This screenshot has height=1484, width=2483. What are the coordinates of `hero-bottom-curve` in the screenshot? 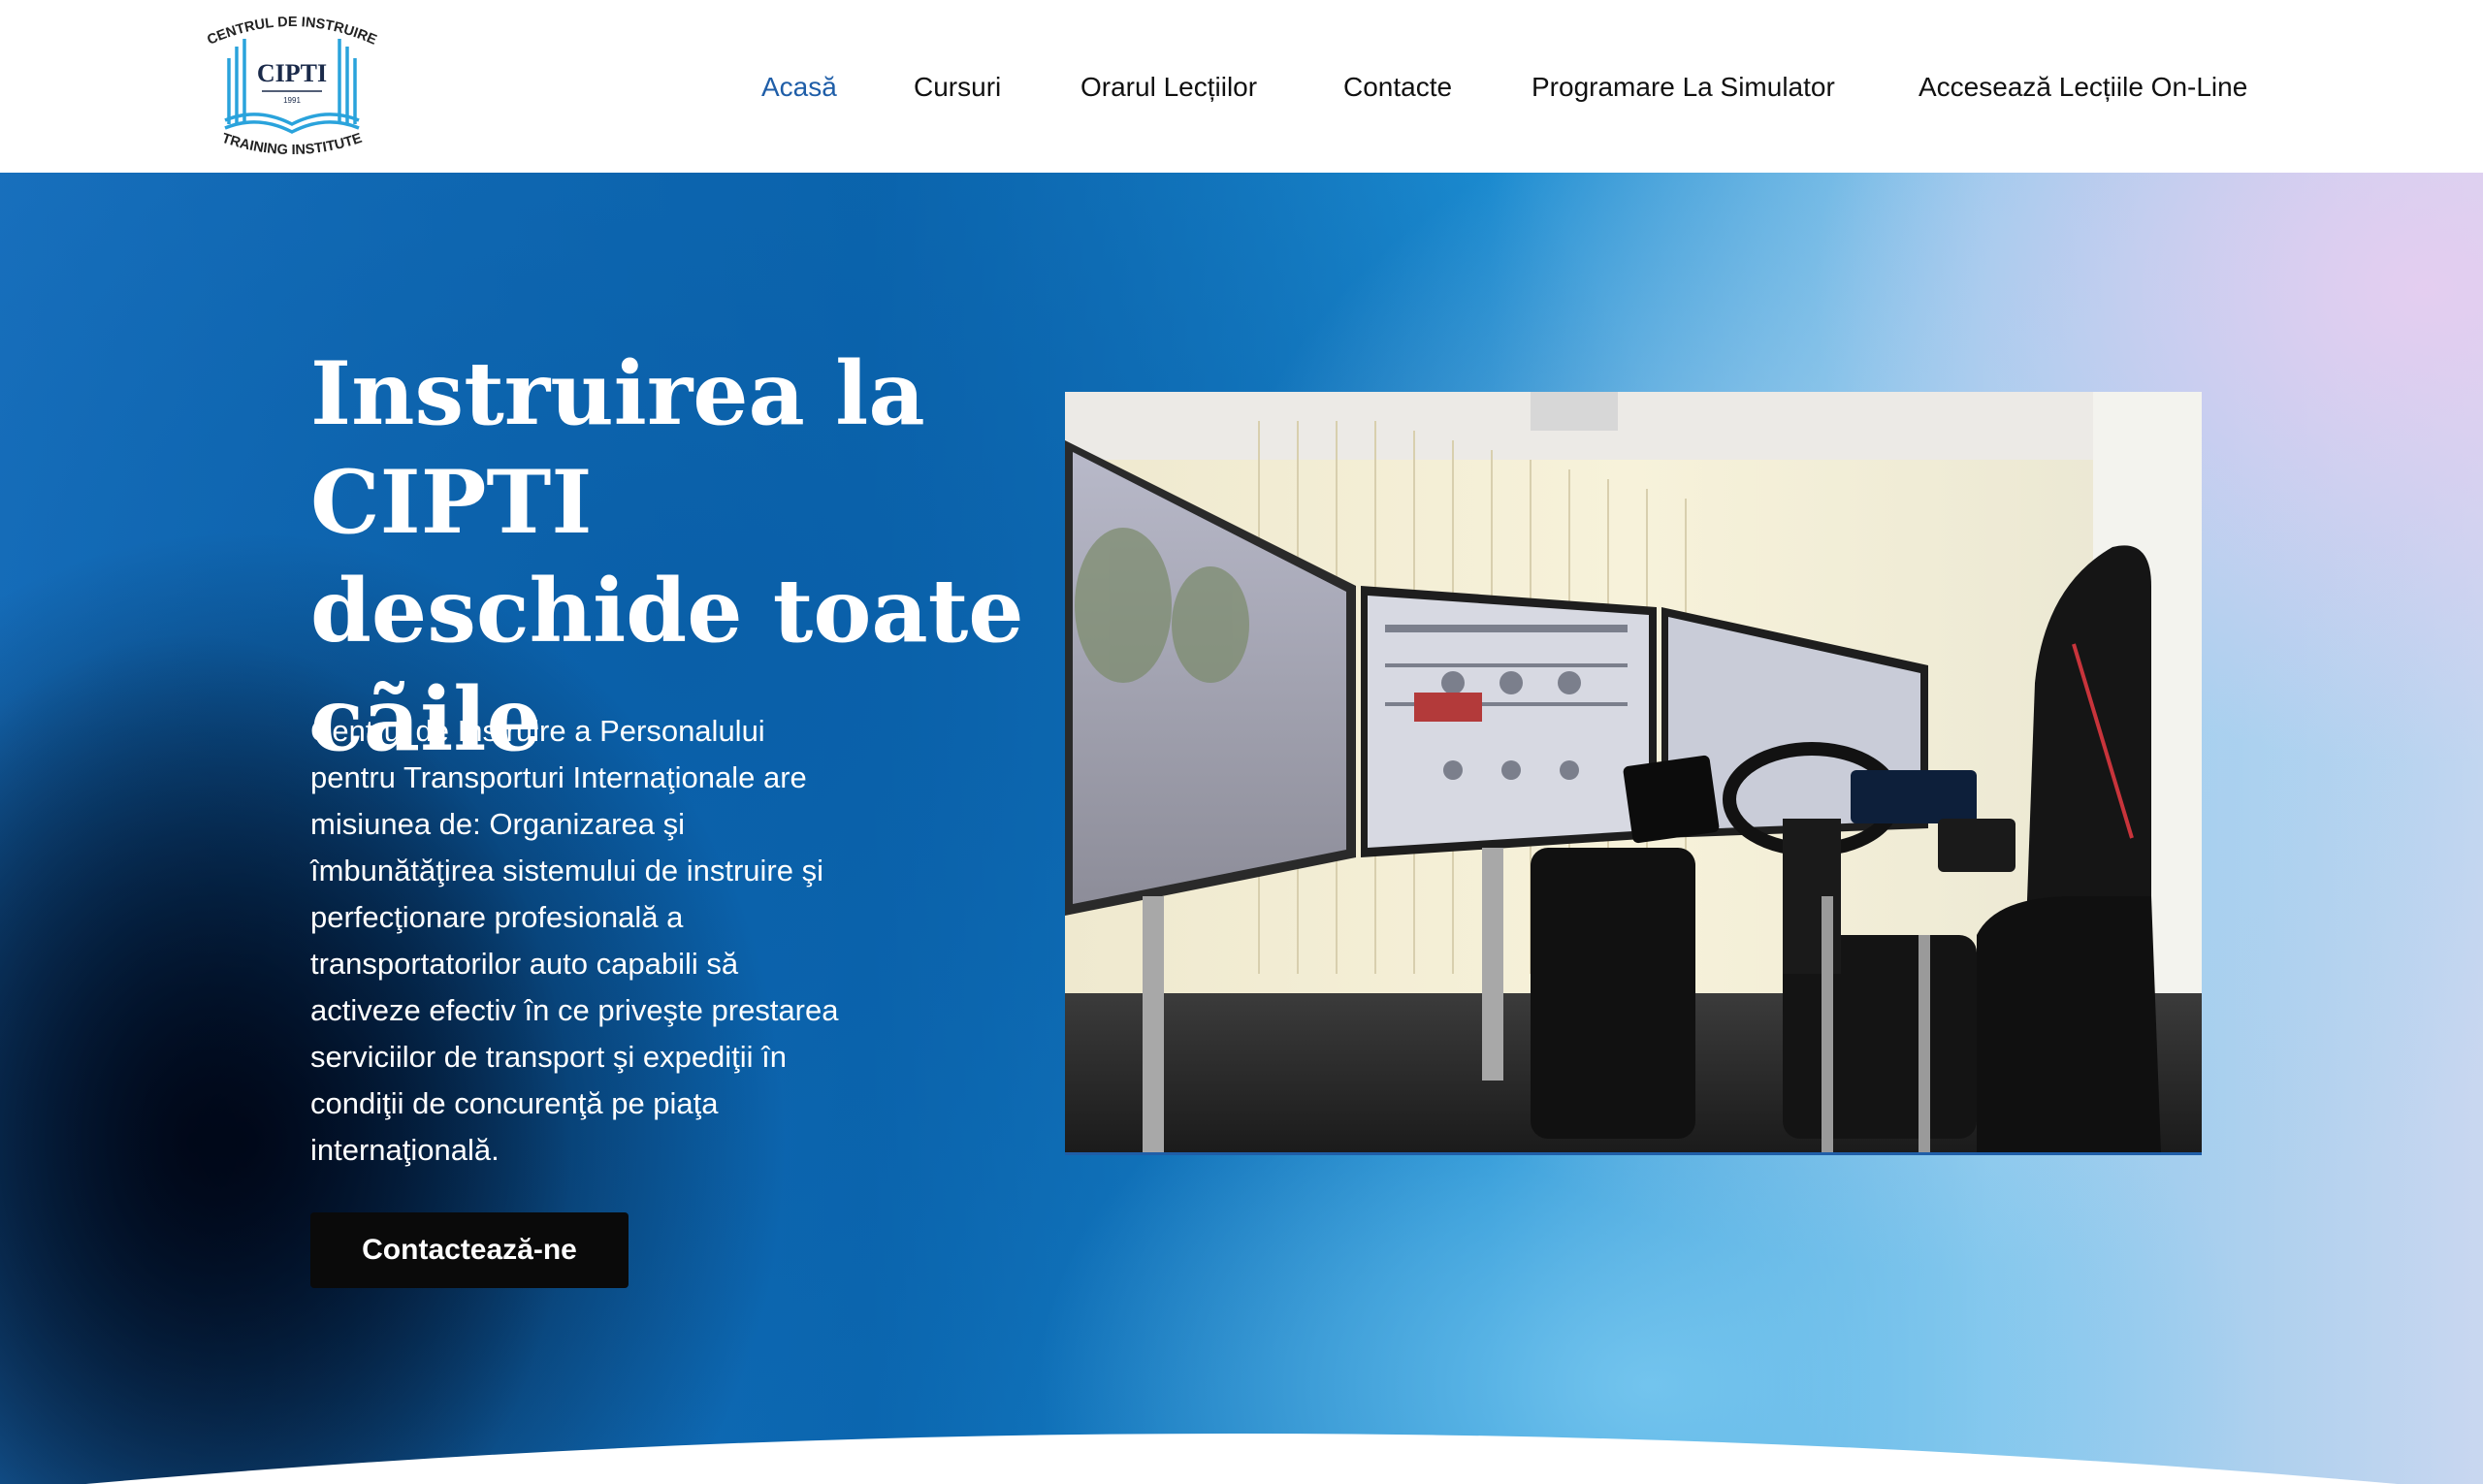 It's located at (1242, 1459).